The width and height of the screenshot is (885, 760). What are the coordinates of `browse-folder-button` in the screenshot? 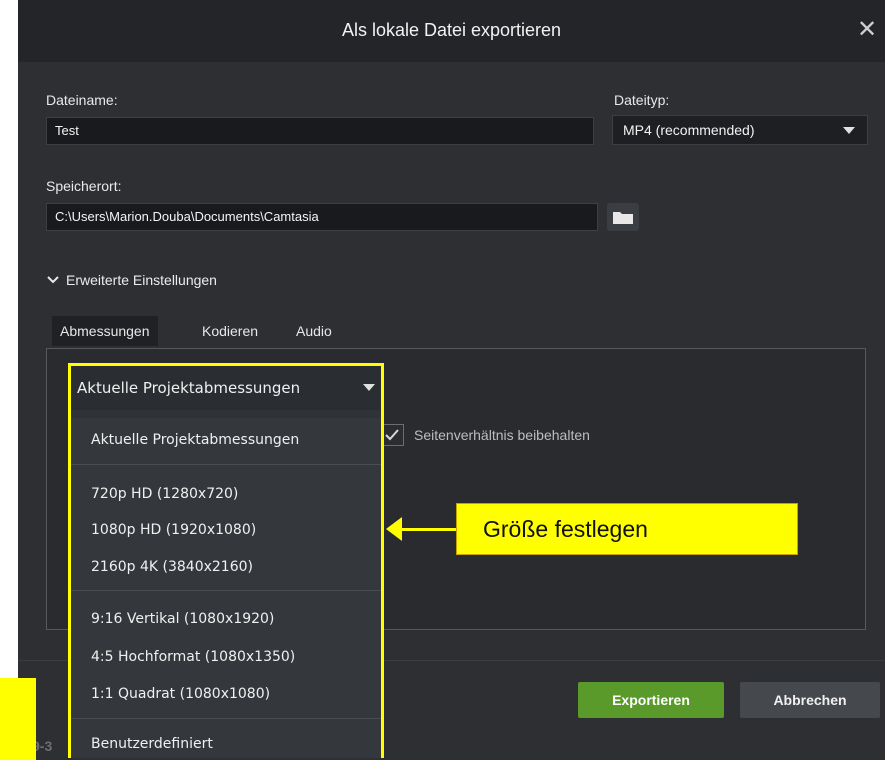 It's located at (623, 217).